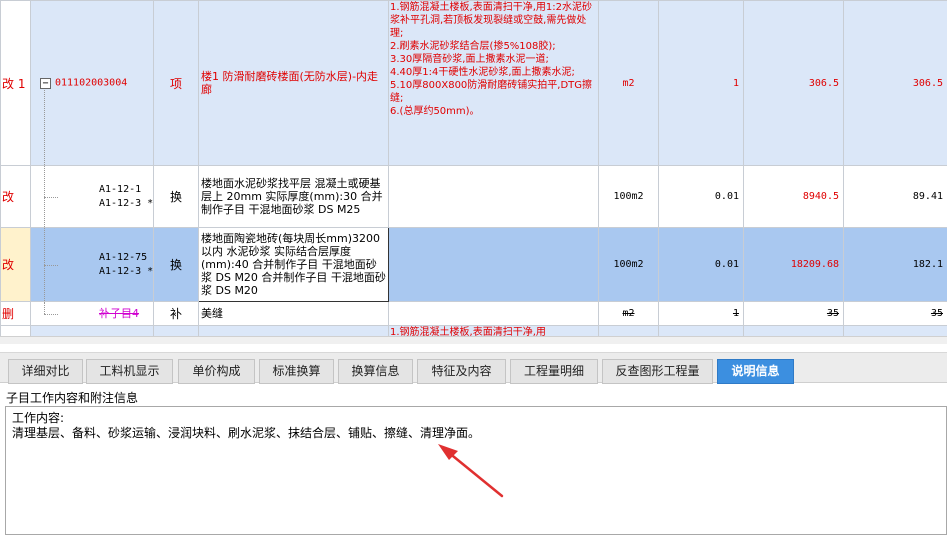 This screenshot has width=947, height=535. What do you see at coordinates (895, 83) in the screenshot?
I see `total-price-cell: 306.5` at bounding box center [895, 83].